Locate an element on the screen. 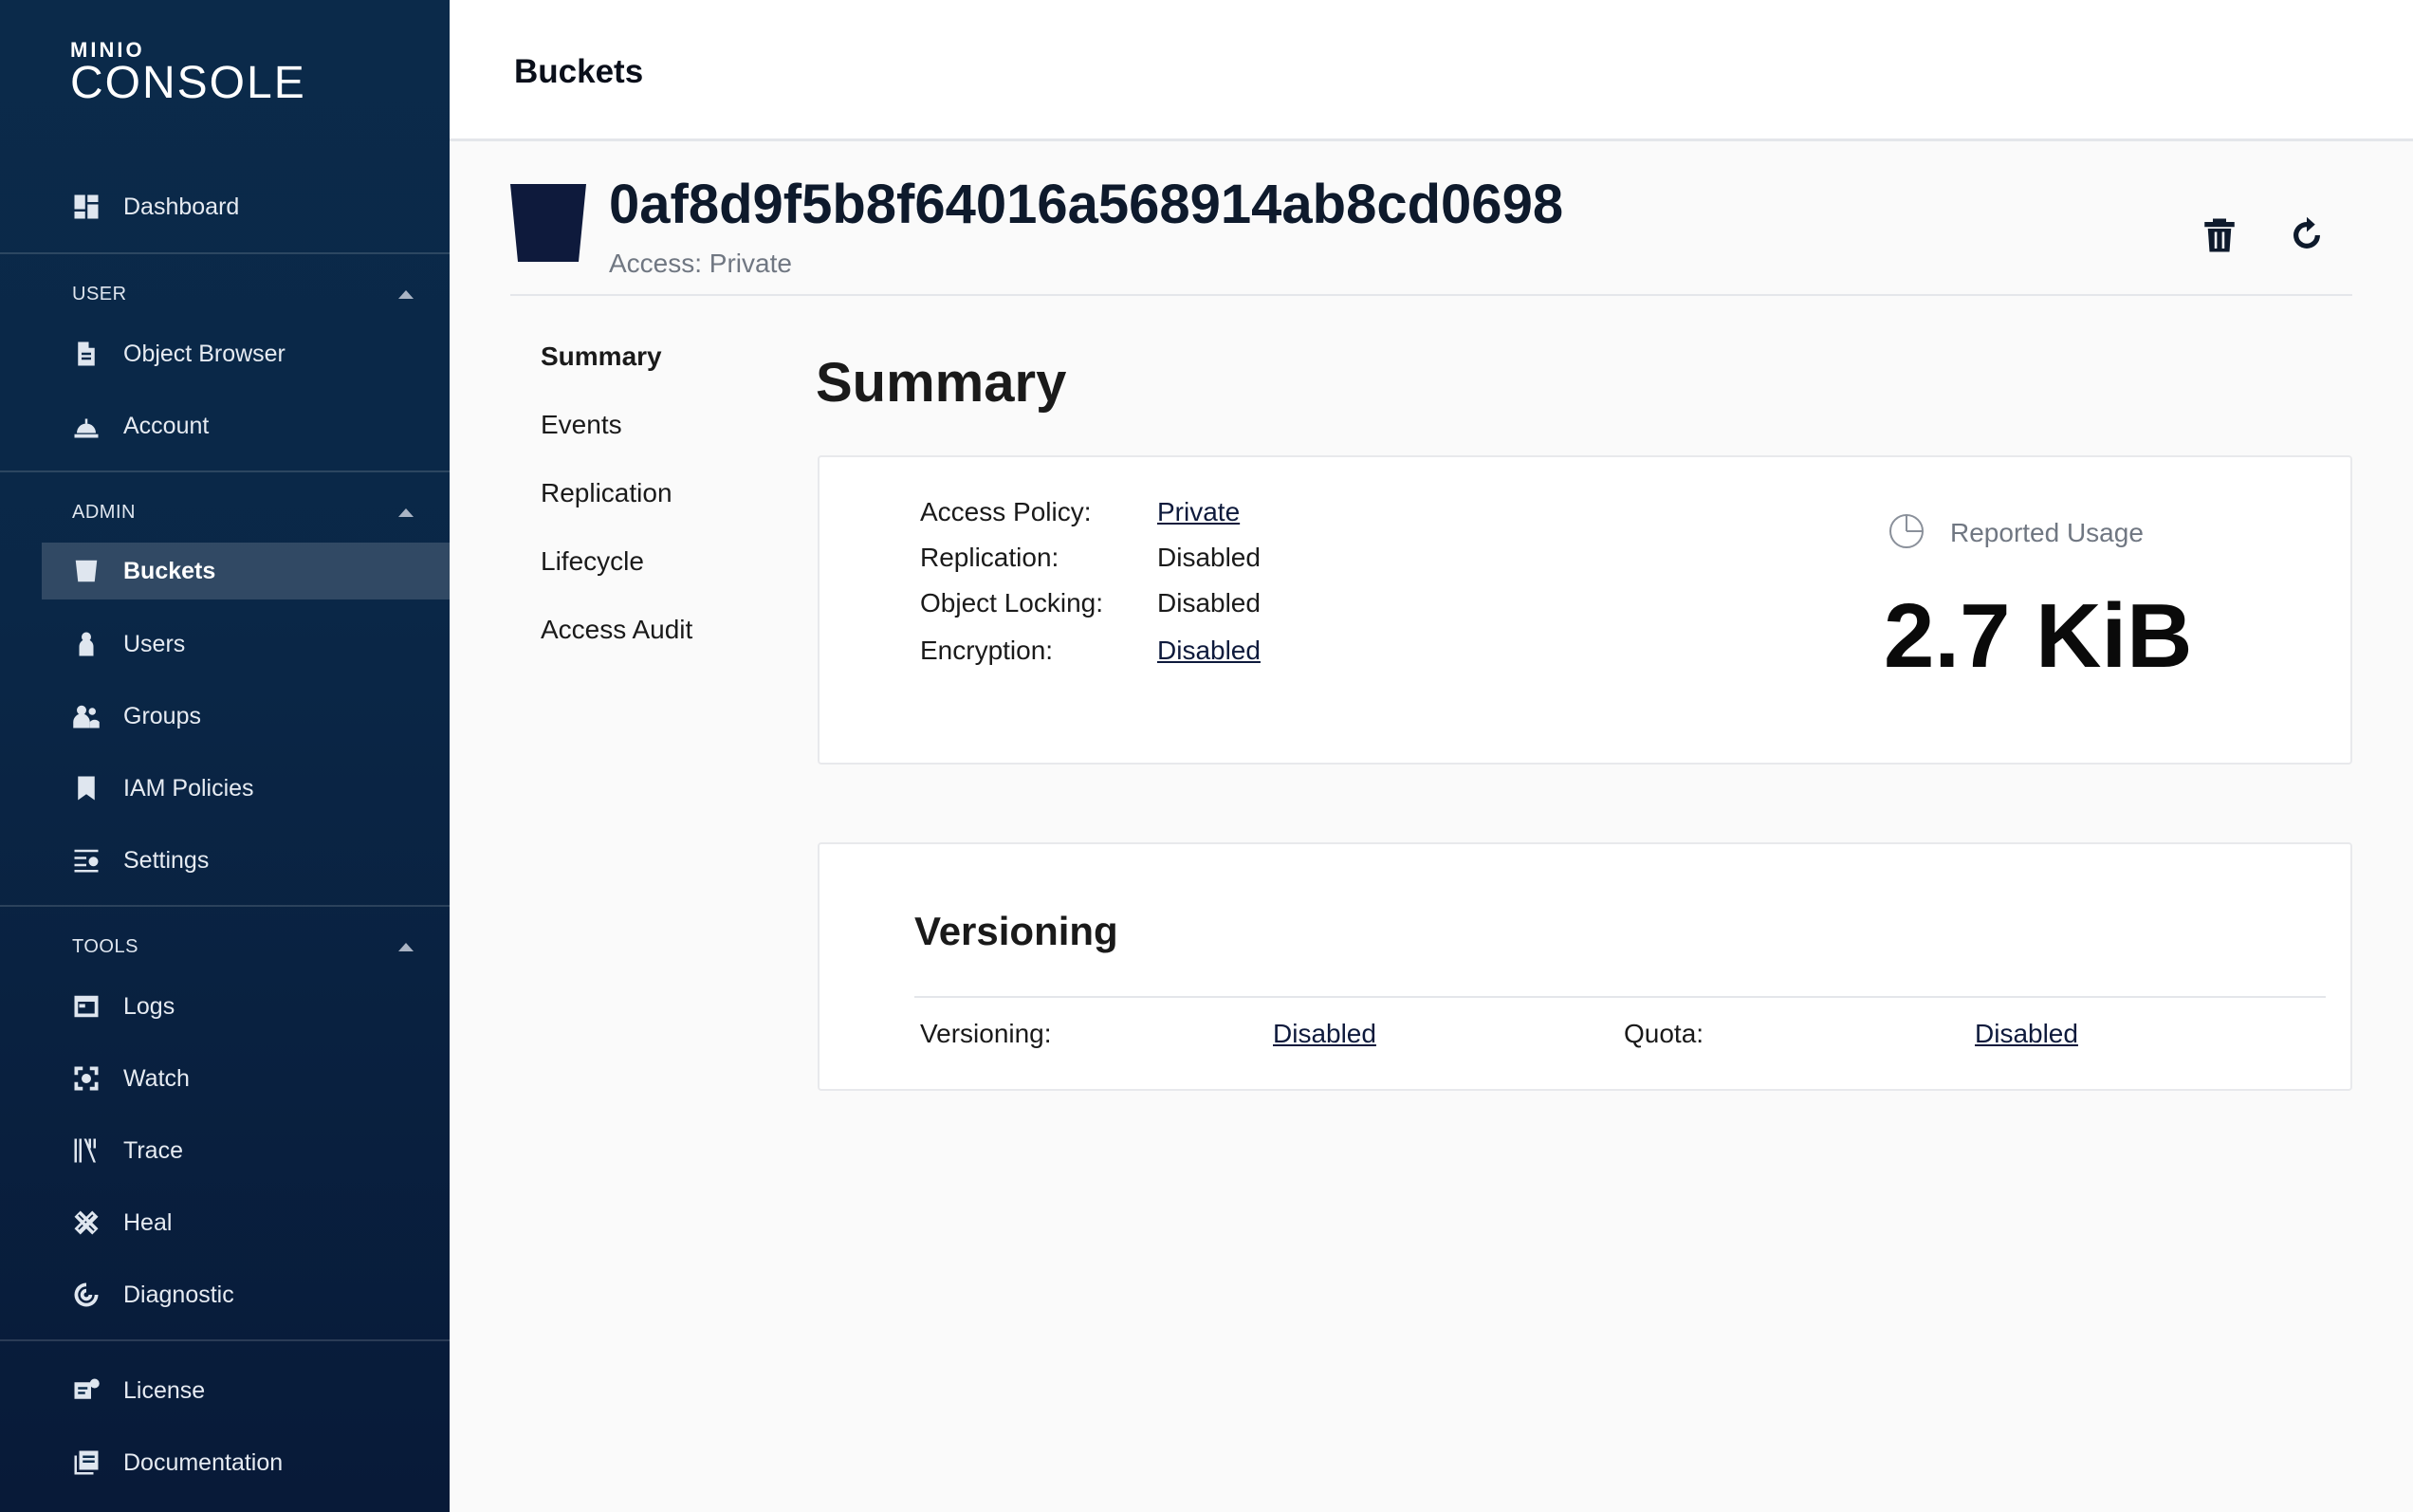 The width and height of the screenshot is (2413, 1512). settings-icon is located at coordinates (86, 860).